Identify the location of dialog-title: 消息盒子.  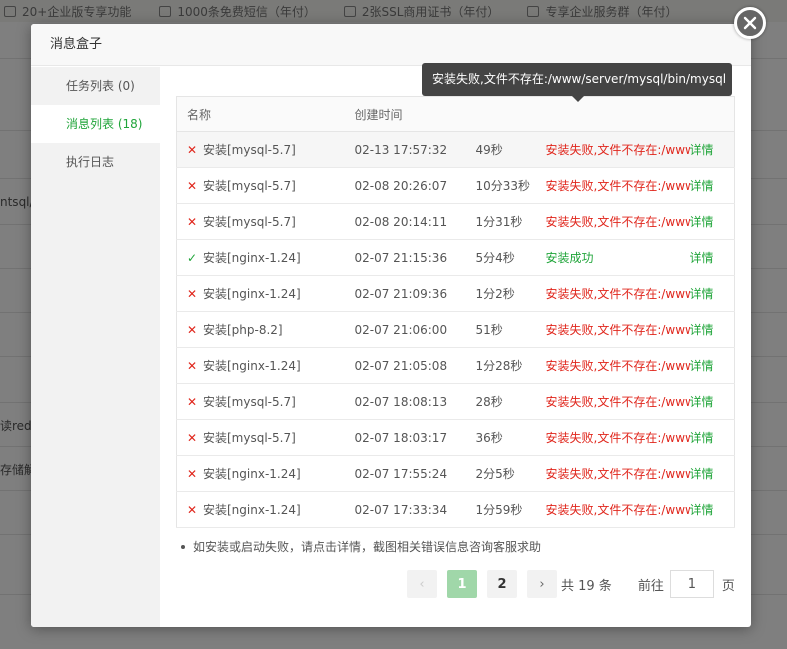
(391, 45).